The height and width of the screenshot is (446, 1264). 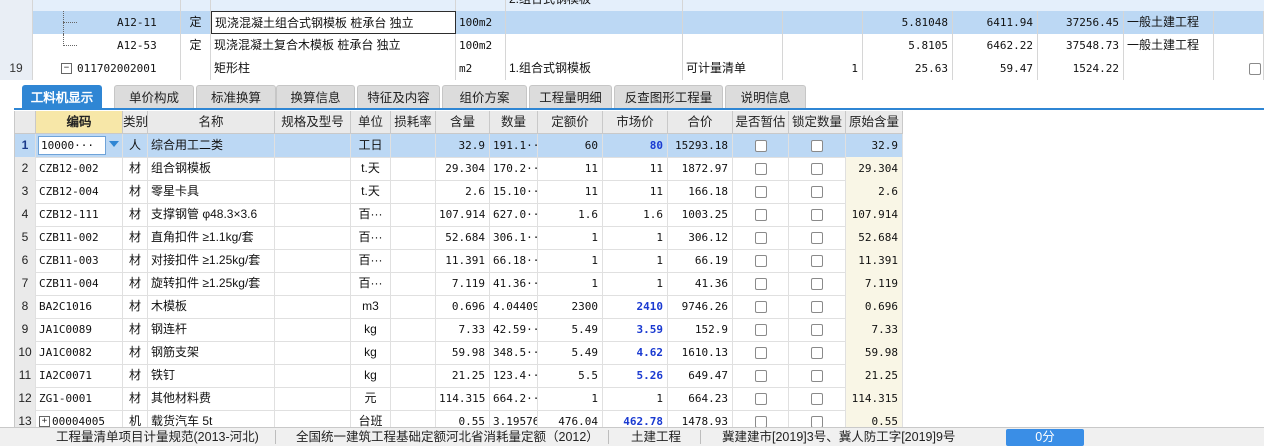 What do you see at coordinates (635, 329) in the screenshot?
I see `market-price-cell: 3.59` at bounding box center [635, 329].